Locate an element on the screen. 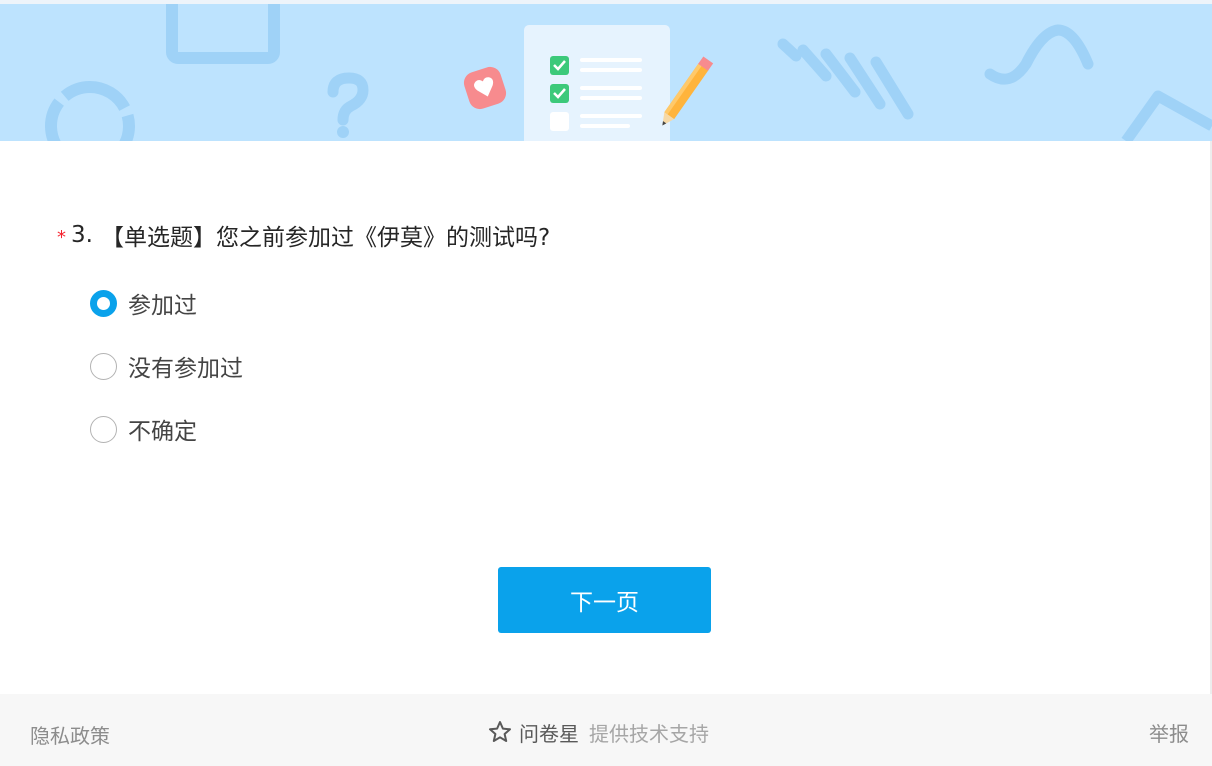 The height and width of the screenshot is (766, 1212). next-page-button: 下一页 is located at coordinates (604, 600).